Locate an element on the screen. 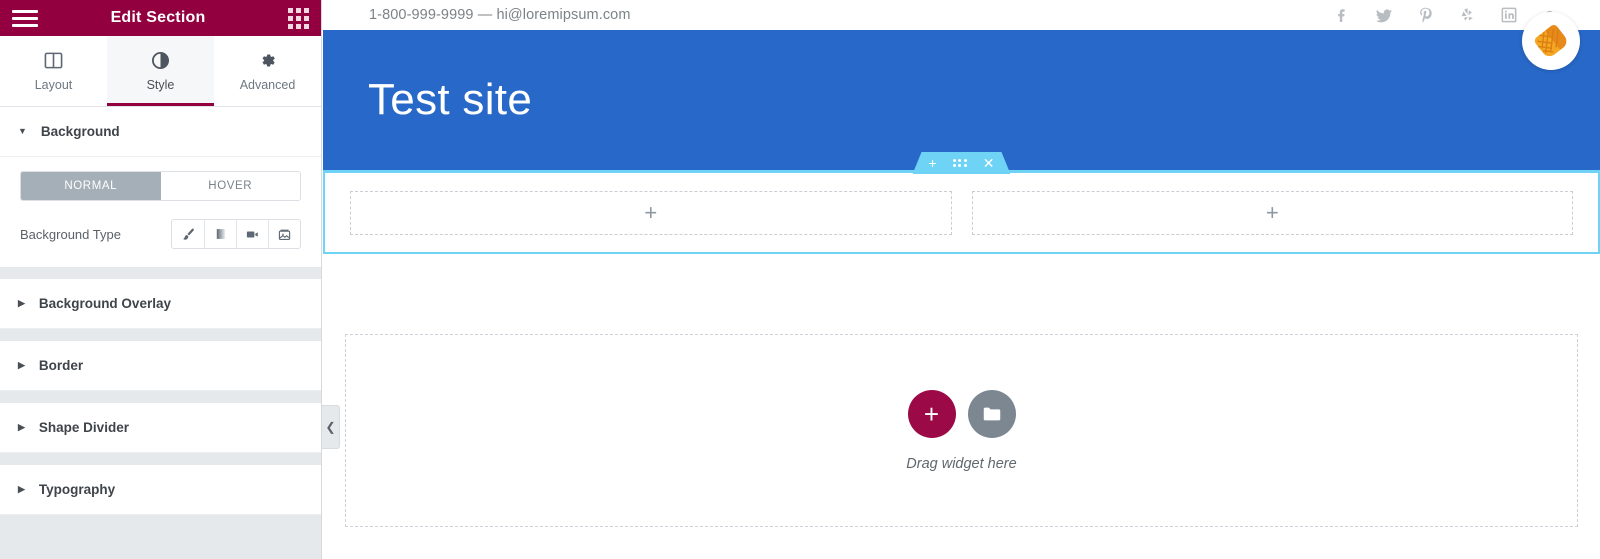 The height and width of the screenshot is (559, 1600). slideshow-image-icon is located at coordinates (284, 234).